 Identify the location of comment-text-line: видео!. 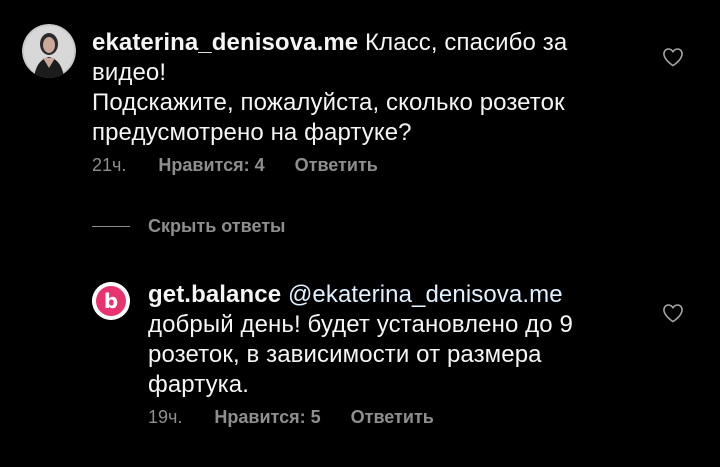
(129, 72).